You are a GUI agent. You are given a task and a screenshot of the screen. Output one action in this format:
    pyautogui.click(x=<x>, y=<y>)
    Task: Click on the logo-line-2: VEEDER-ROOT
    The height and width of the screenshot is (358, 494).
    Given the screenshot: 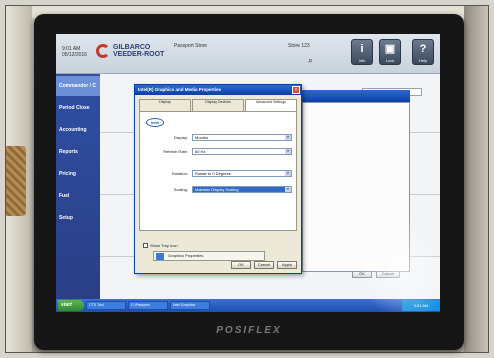 What is the action you would take?
    pyautogui.click(x=139, y=54)
    